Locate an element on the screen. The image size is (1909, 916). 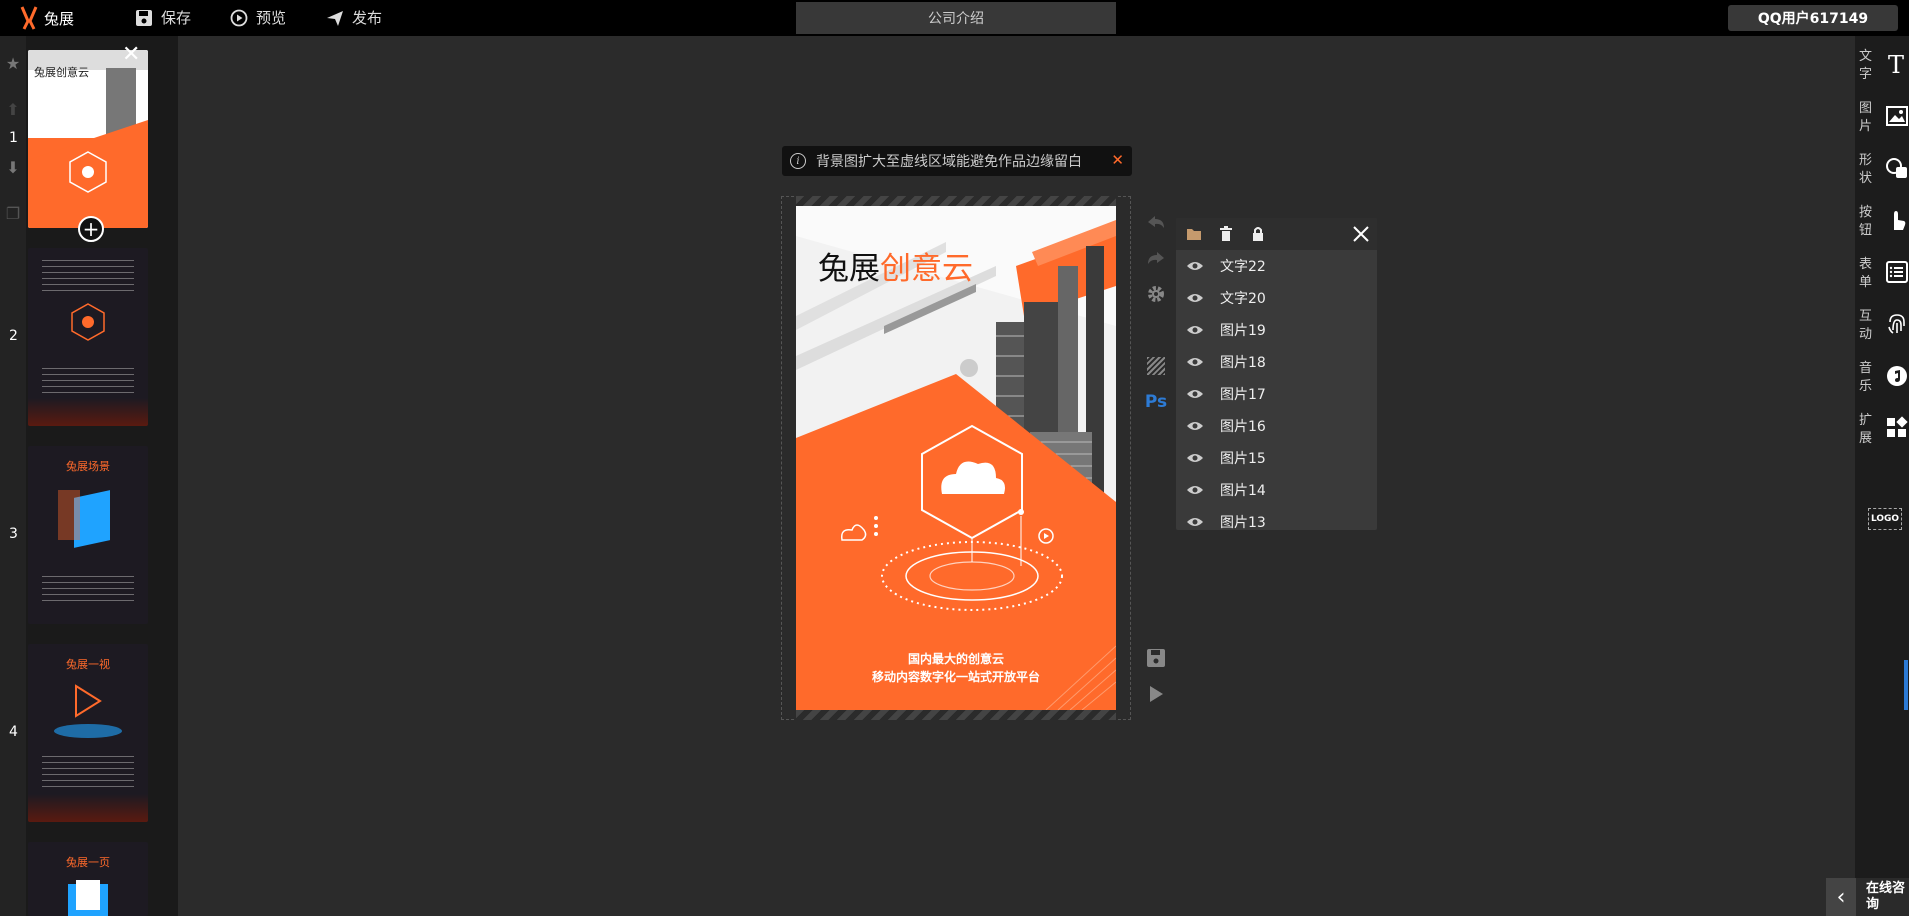
copy-page-icon: ❐ is located at coordinates (13, 213).